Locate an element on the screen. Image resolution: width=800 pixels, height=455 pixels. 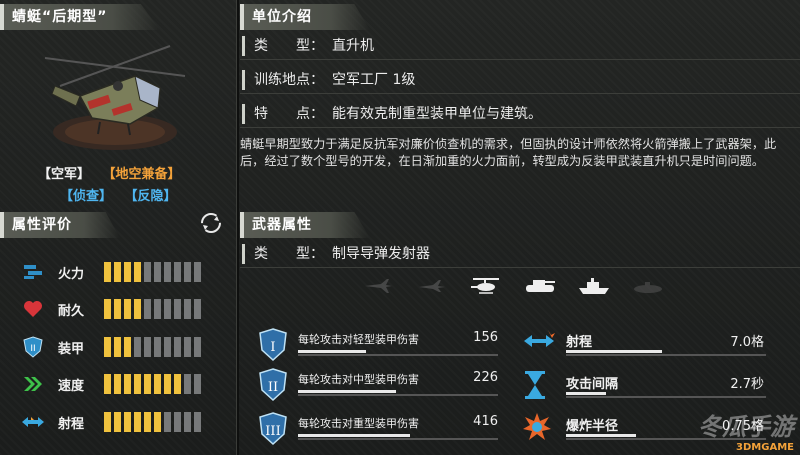
armor-tier-3-icon: III is located at coordinates (273, 429).